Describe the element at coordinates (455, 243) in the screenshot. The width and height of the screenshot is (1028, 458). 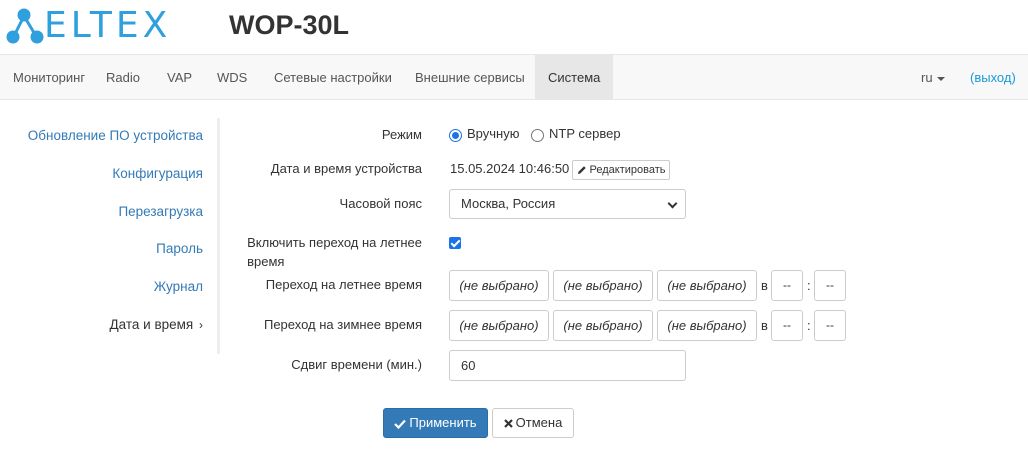
I see `dst-enable-checkbox` at that location.